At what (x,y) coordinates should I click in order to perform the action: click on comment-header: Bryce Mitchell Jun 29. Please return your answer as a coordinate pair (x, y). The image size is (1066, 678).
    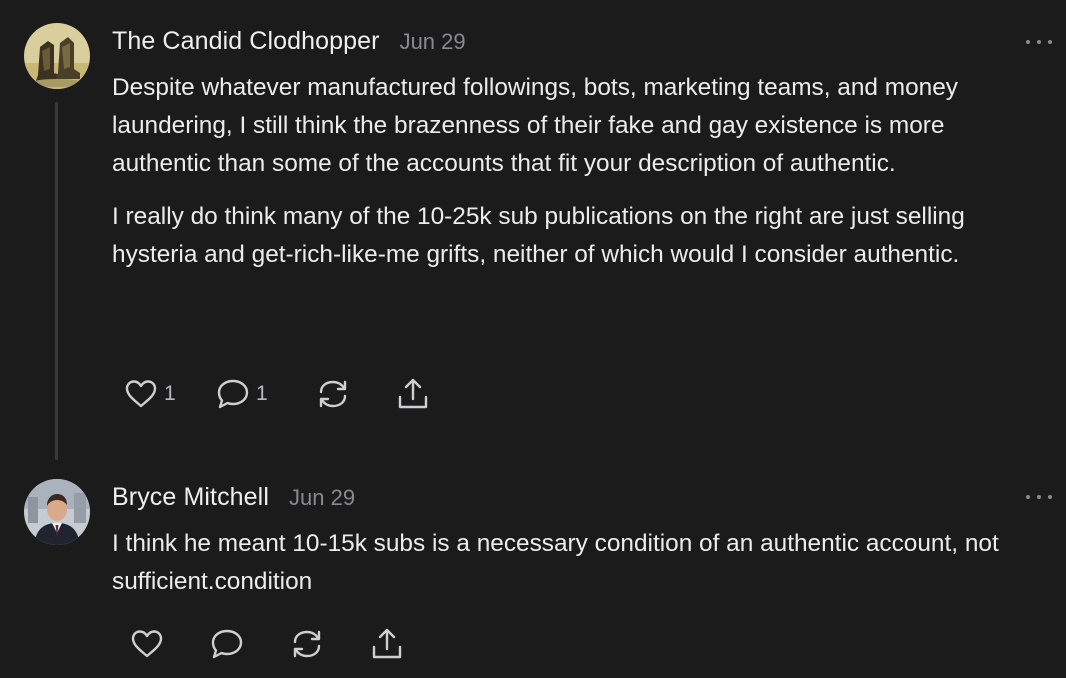
    Looking at the image, I should click on (233, 497).